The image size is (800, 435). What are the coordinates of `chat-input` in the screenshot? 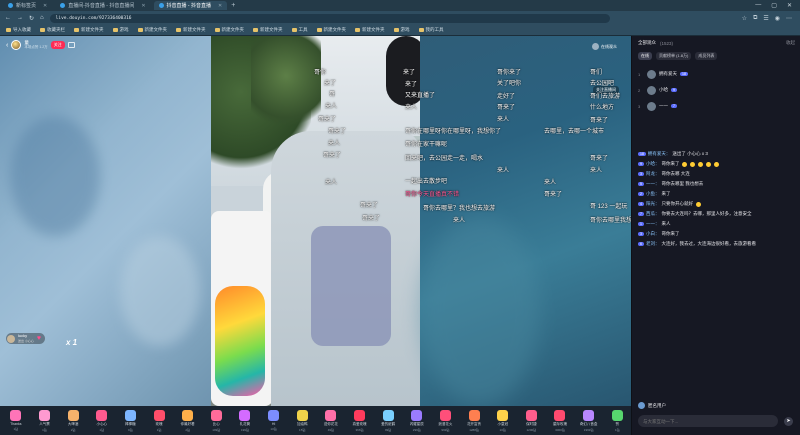 It's located at (708, 421).